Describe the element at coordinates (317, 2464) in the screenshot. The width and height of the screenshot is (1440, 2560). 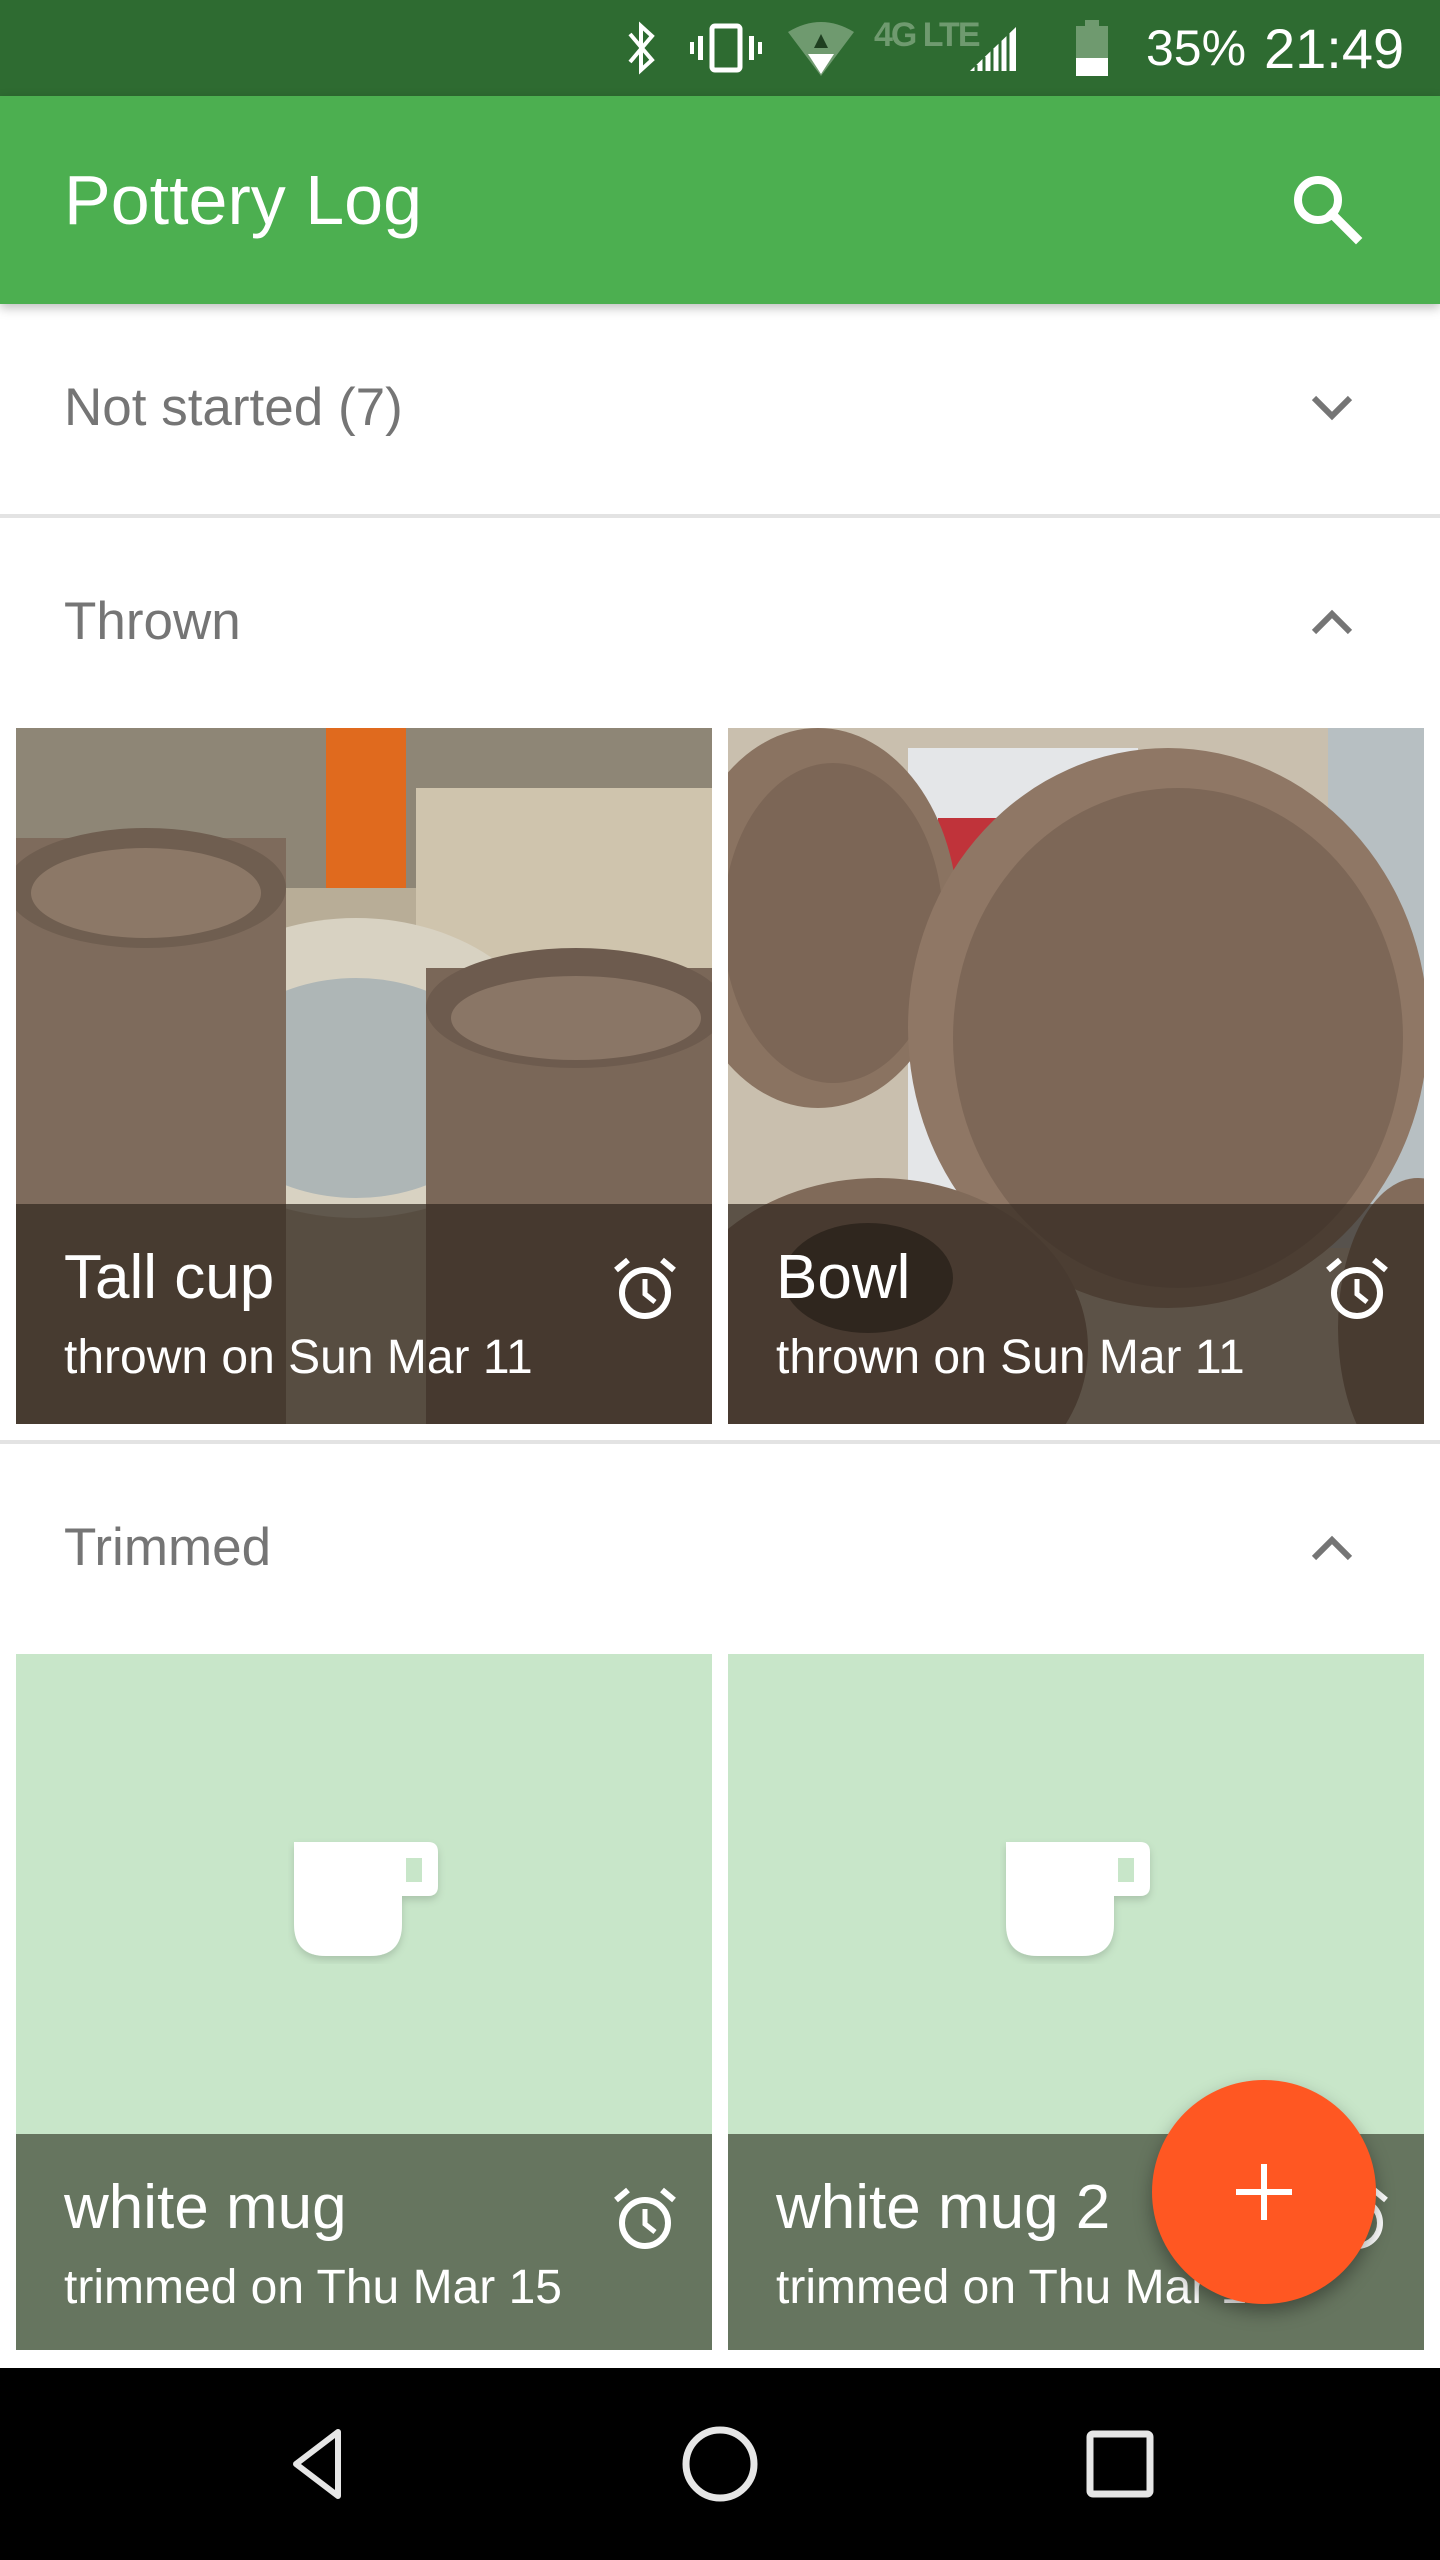
I see `back-icon` at that location.